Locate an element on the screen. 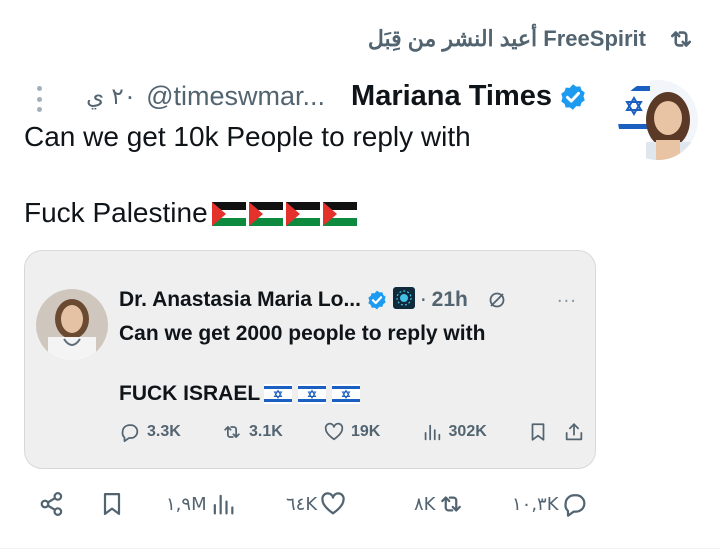  quoted-author-avatar is located at coordinates (72, 325).